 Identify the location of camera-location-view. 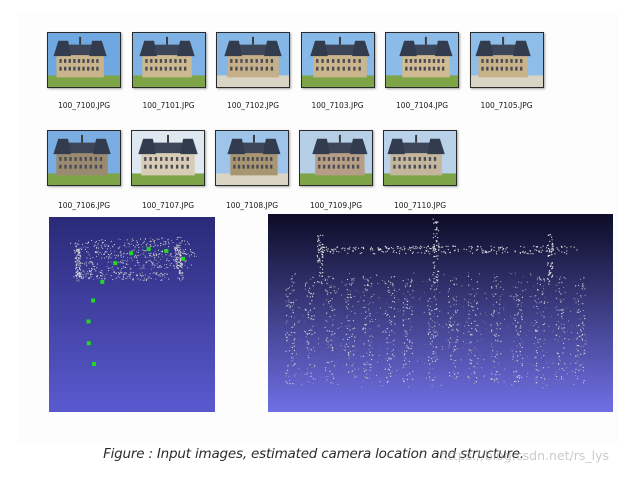
(132, 314).